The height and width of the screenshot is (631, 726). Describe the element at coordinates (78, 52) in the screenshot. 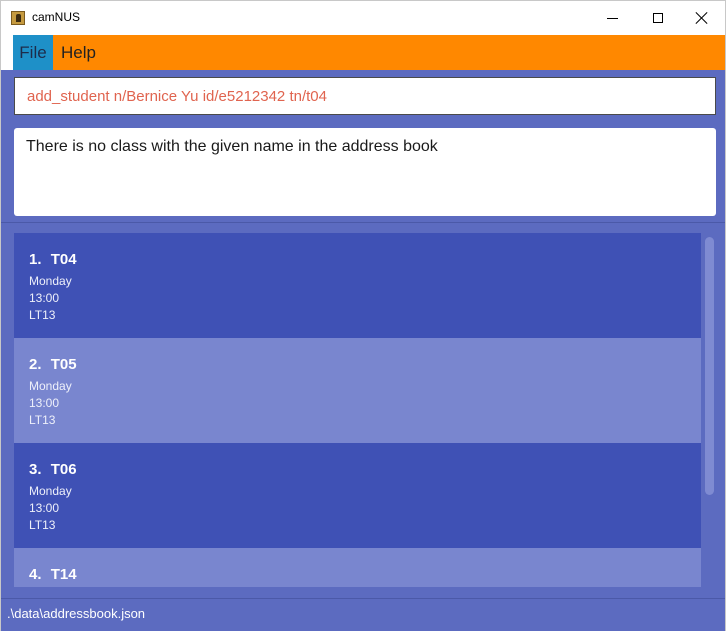

I see `menu-help: Help` at that location.